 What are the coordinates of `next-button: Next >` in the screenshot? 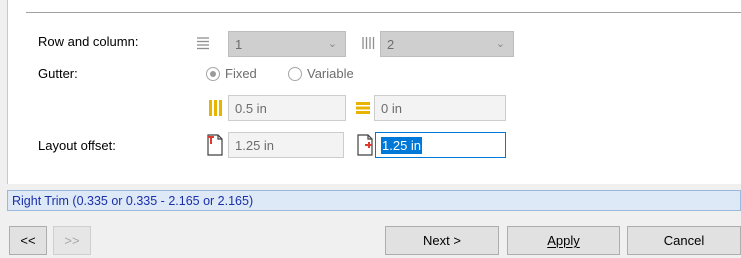 It's located at (442, 240).